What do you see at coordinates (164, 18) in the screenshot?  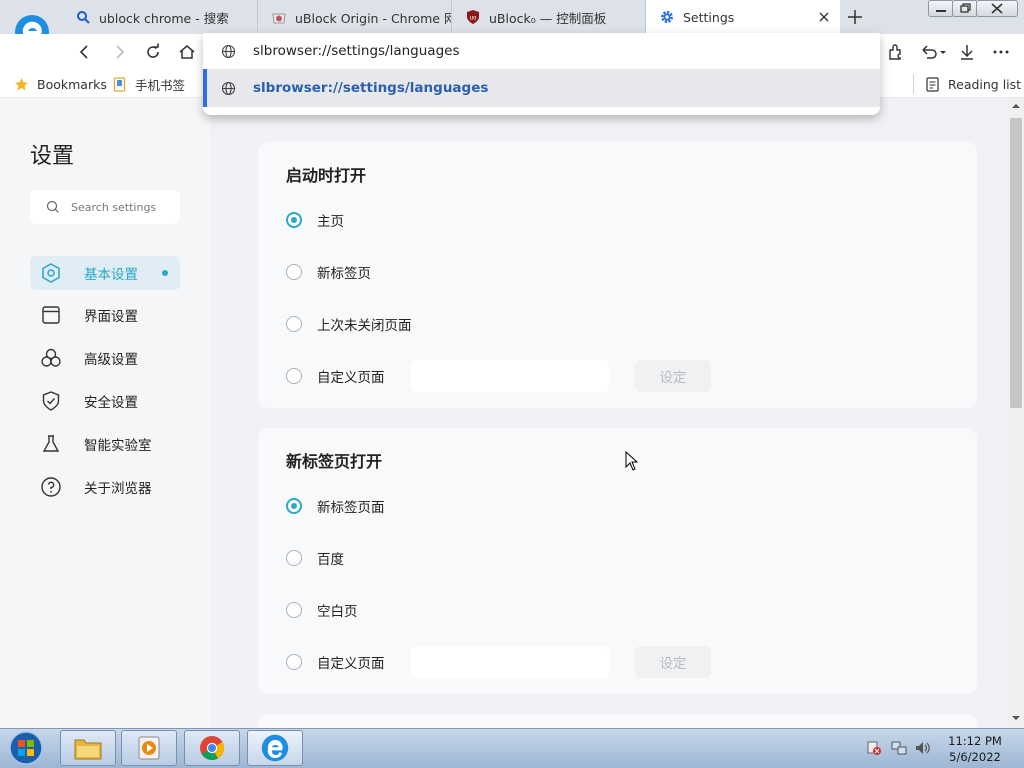 I see `tab-title: ublock chrome - 搜索` at bounding box center [164, 18].